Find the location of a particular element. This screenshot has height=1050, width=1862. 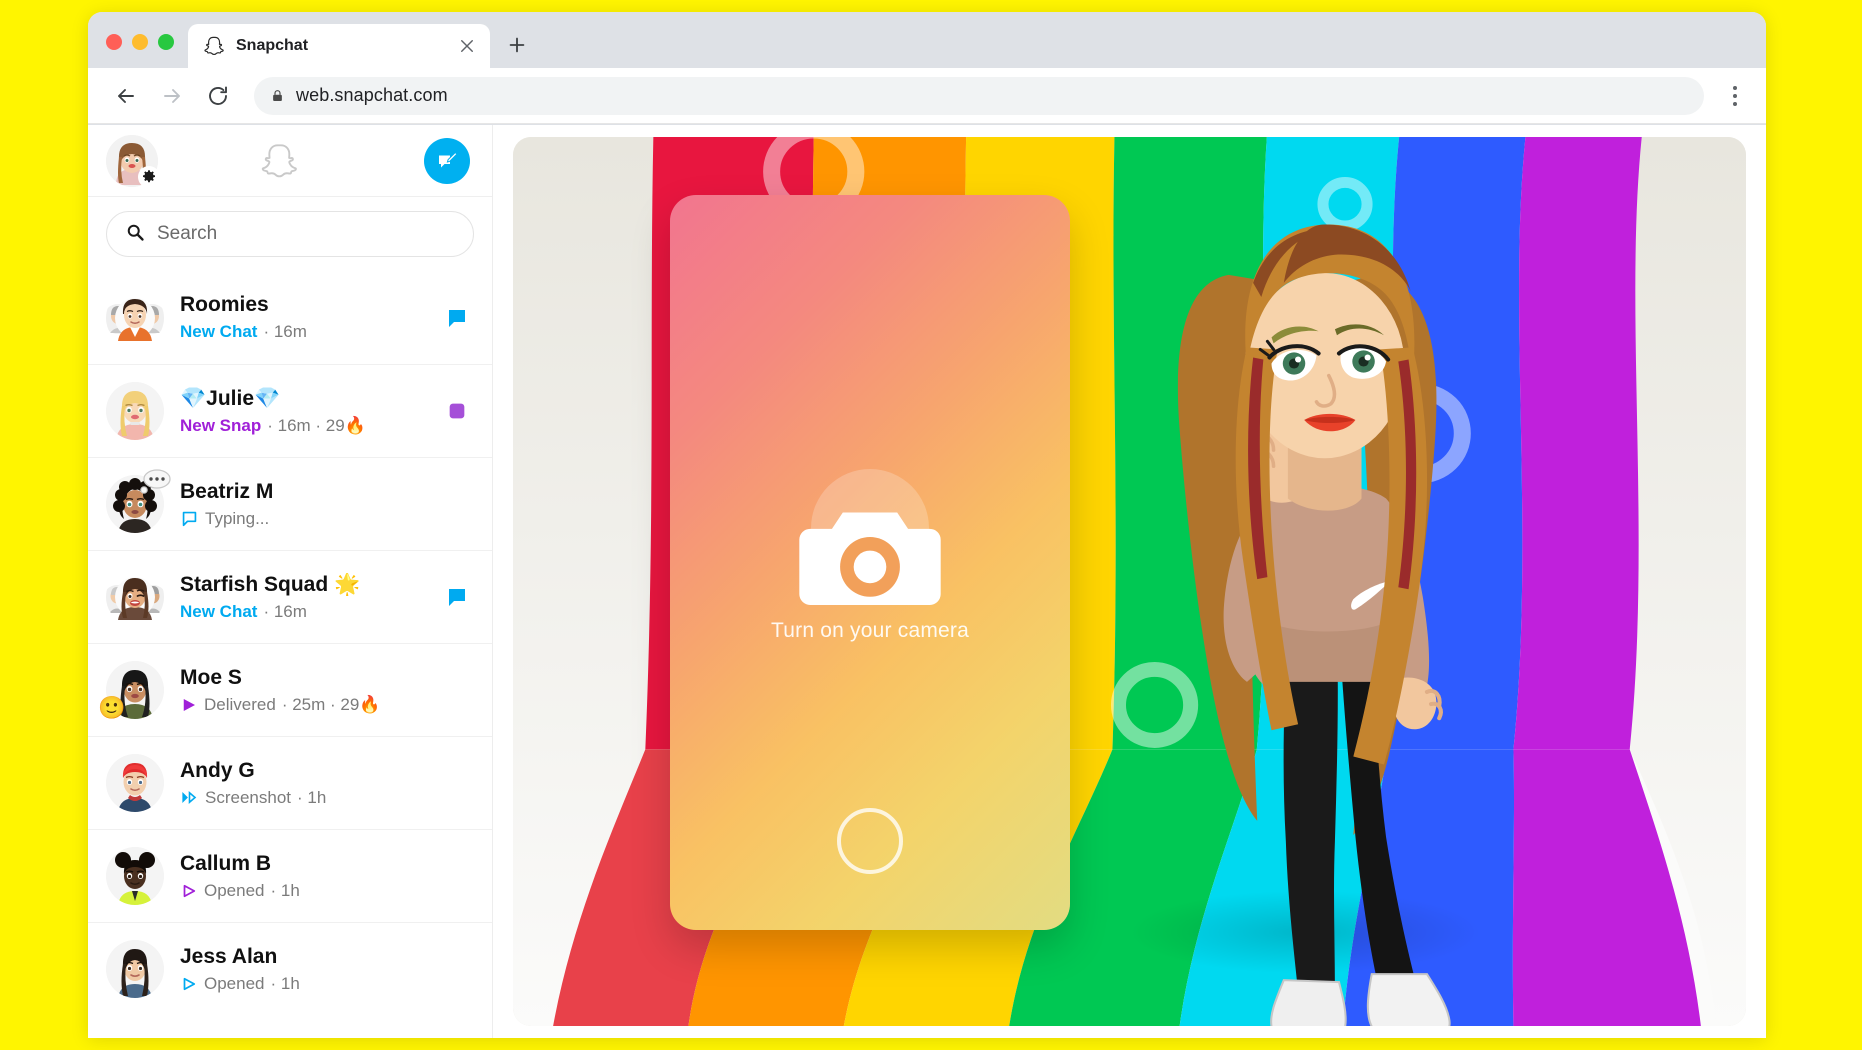

shutter-ring-button is located at coordinates (870, 841).